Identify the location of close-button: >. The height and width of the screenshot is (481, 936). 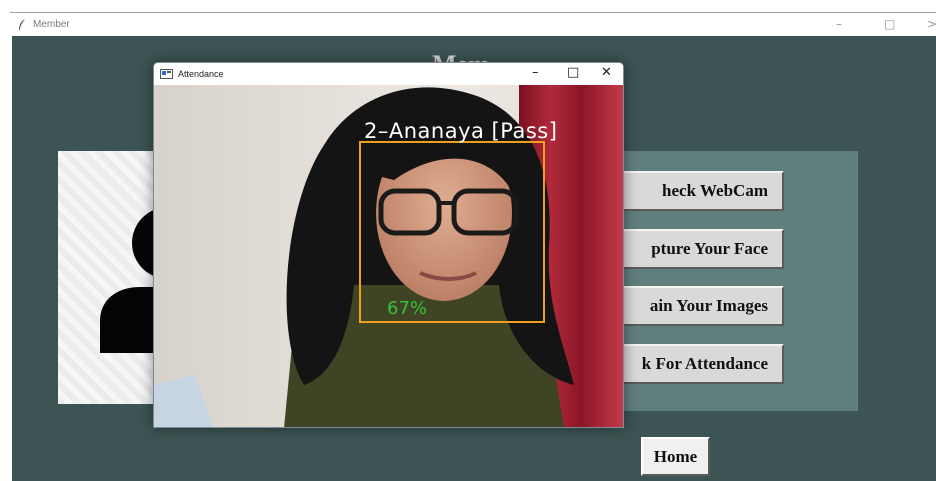
(931, 24).